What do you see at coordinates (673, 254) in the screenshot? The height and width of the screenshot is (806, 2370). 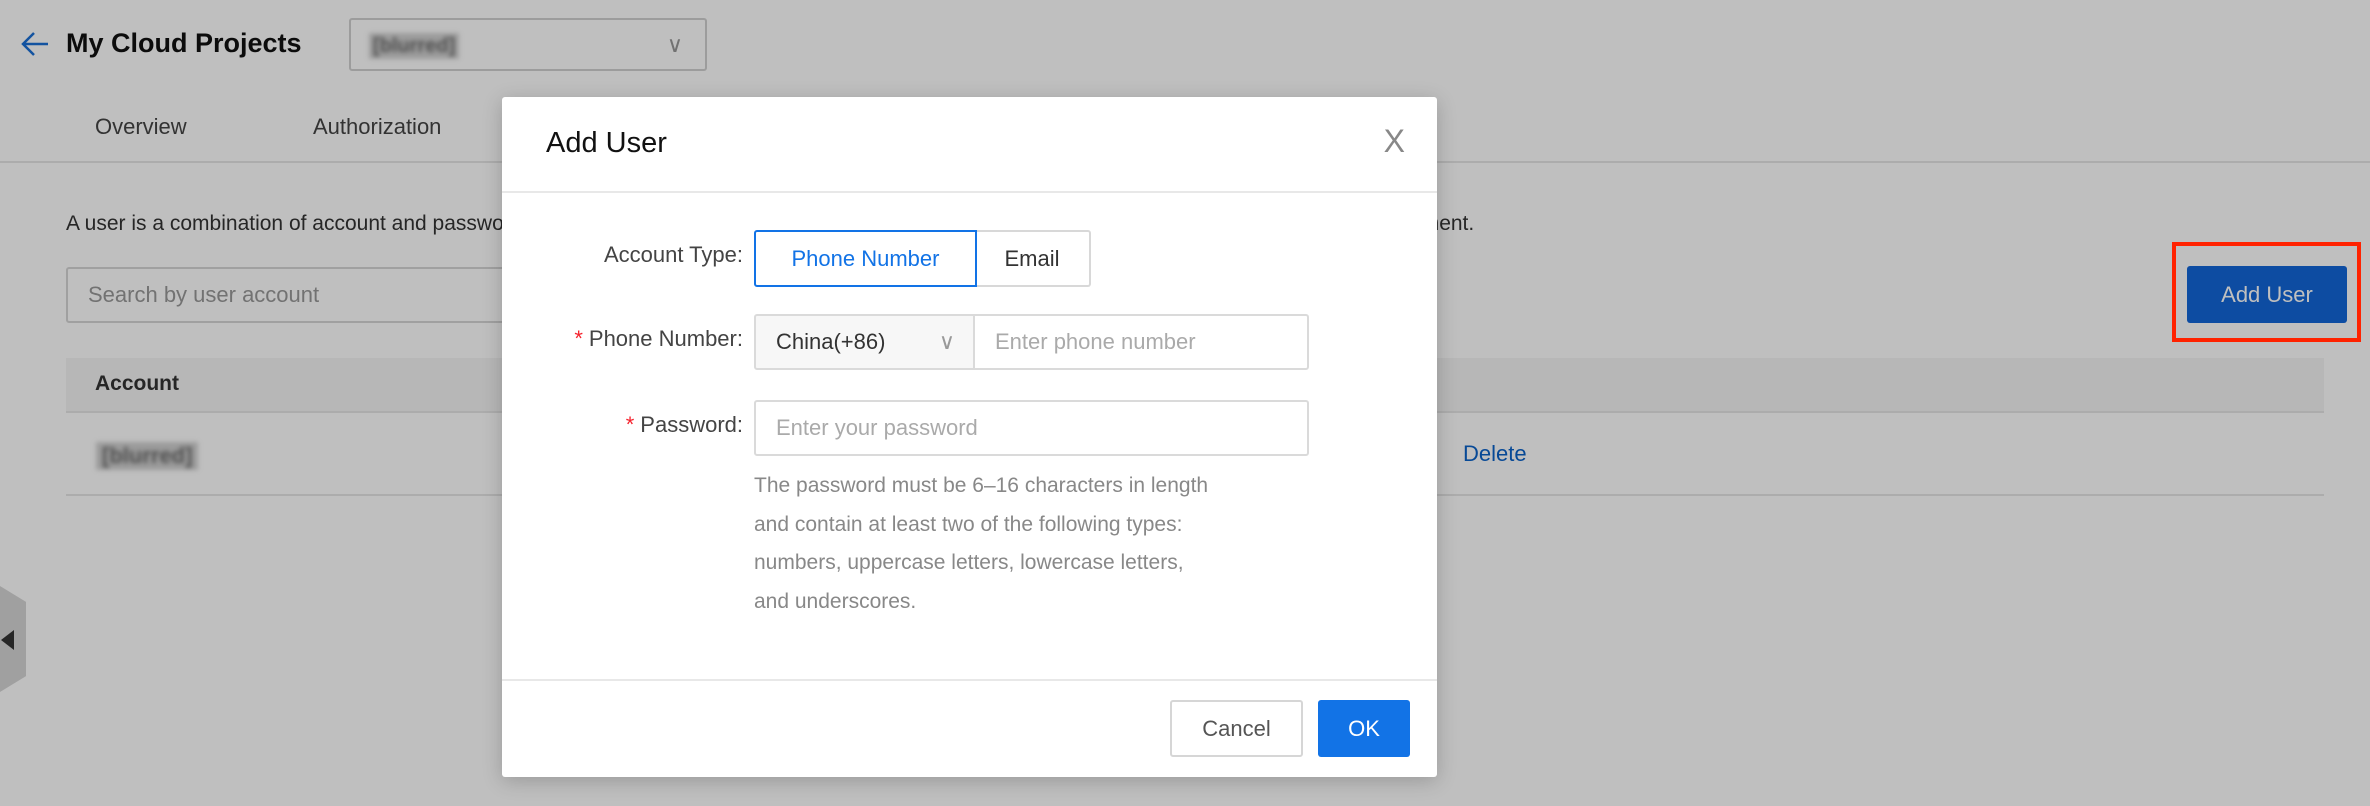 I see `account-type-label: Account Type:` at bounding box center [673, 254].